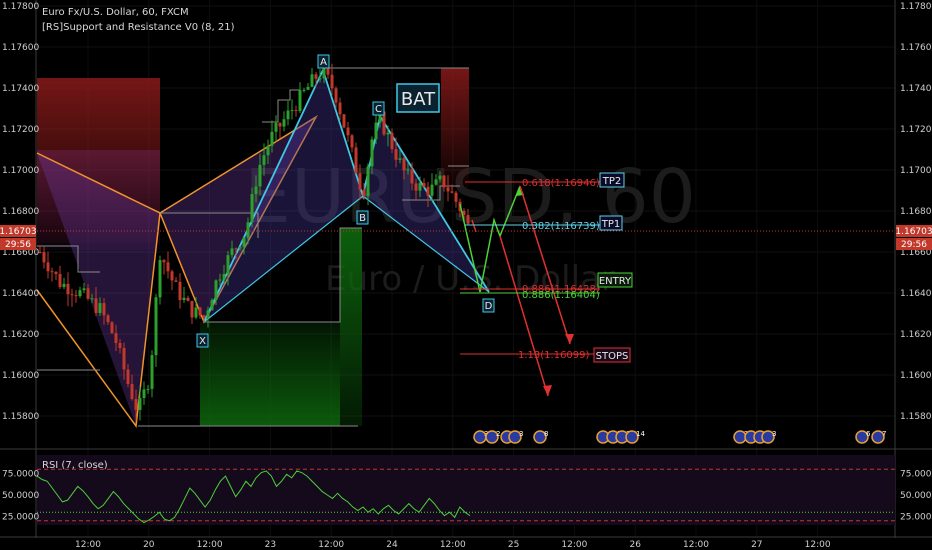 The width and height of the screenshot is (932, 550). Describe the element at coordinates (20, 89) in the screenshot. I see `price-tick-left: 1.17400` at that location.